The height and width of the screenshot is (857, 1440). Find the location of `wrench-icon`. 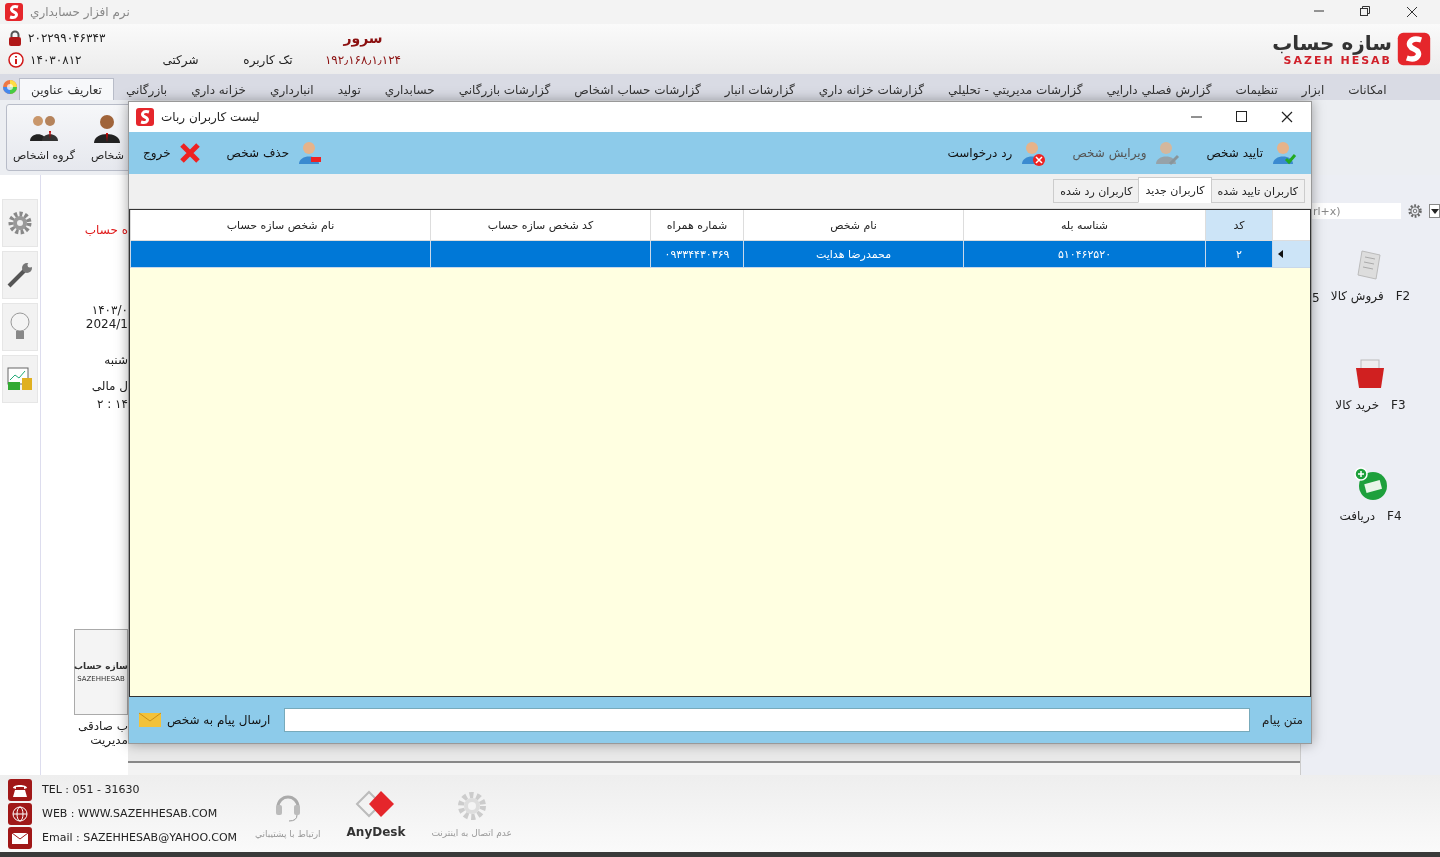

wrench-icon is located at coordinates (20, 275).